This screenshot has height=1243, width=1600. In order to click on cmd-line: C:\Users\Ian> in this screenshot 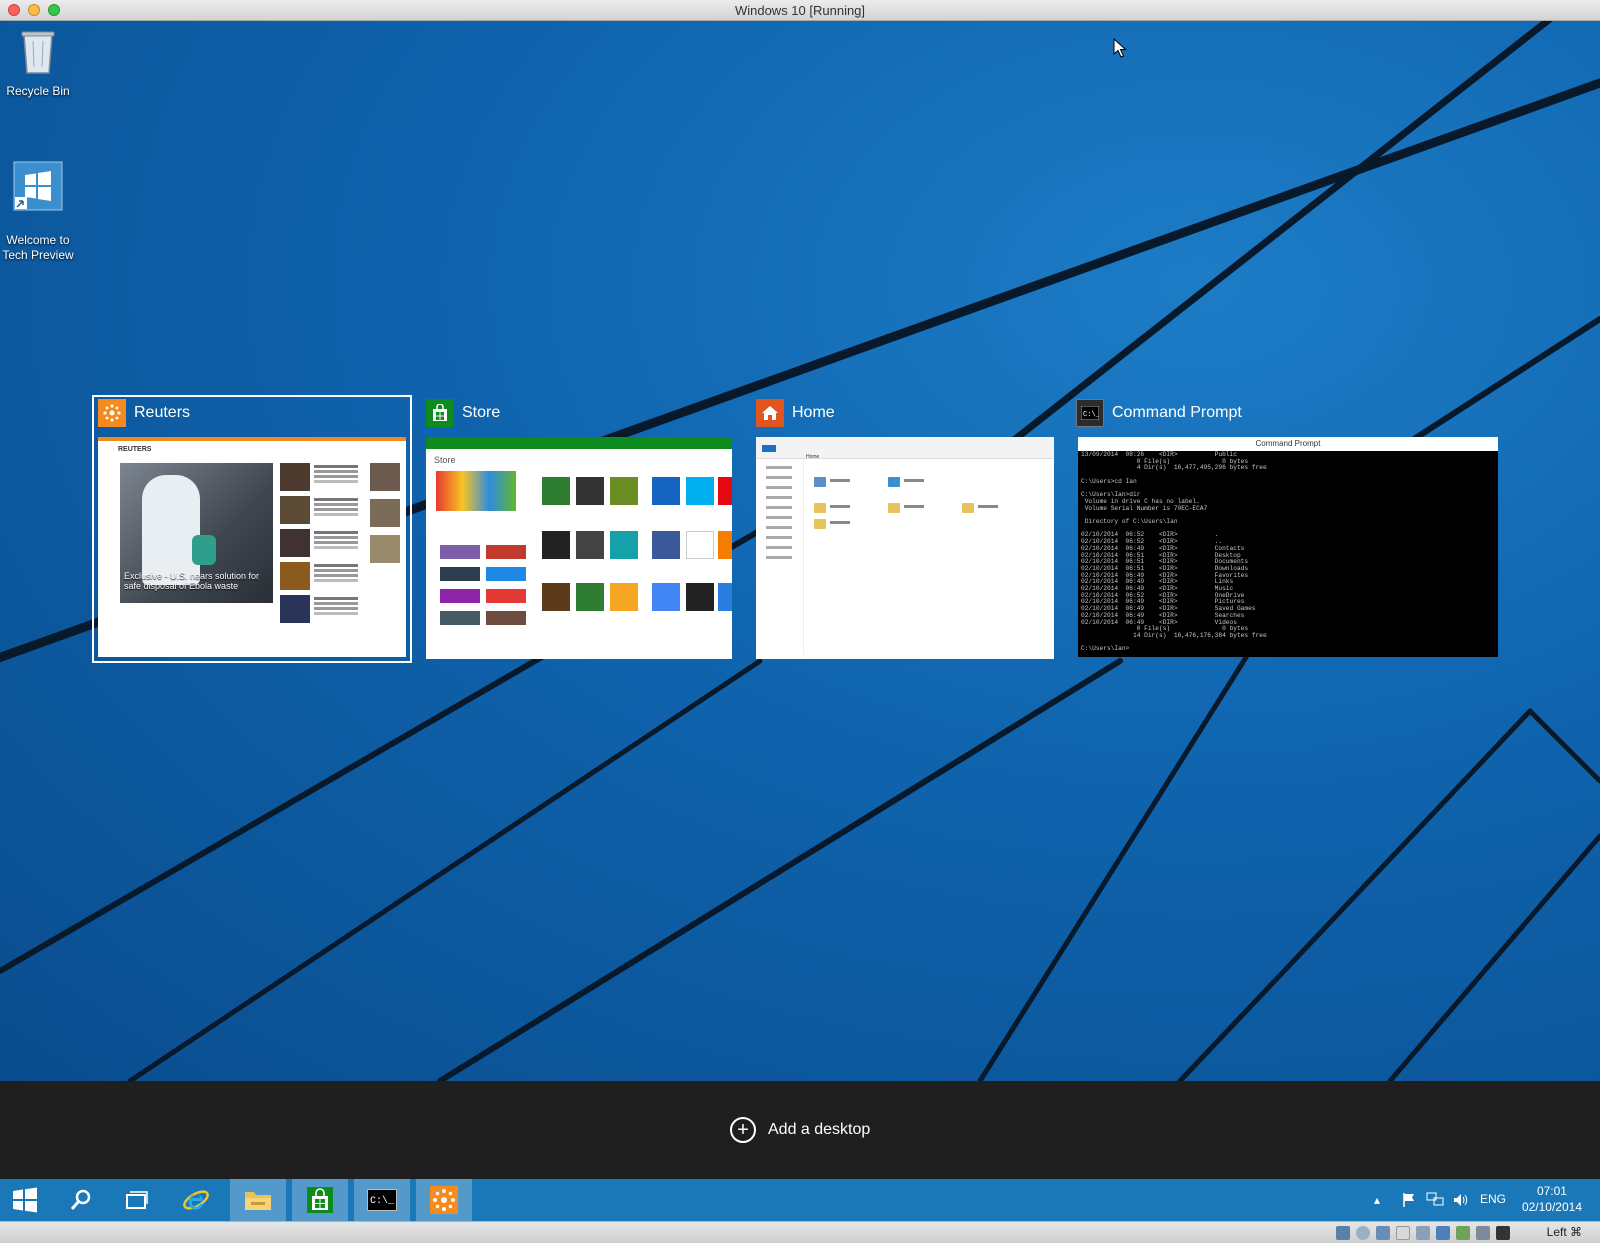, I will do `click(1105, 649)`.